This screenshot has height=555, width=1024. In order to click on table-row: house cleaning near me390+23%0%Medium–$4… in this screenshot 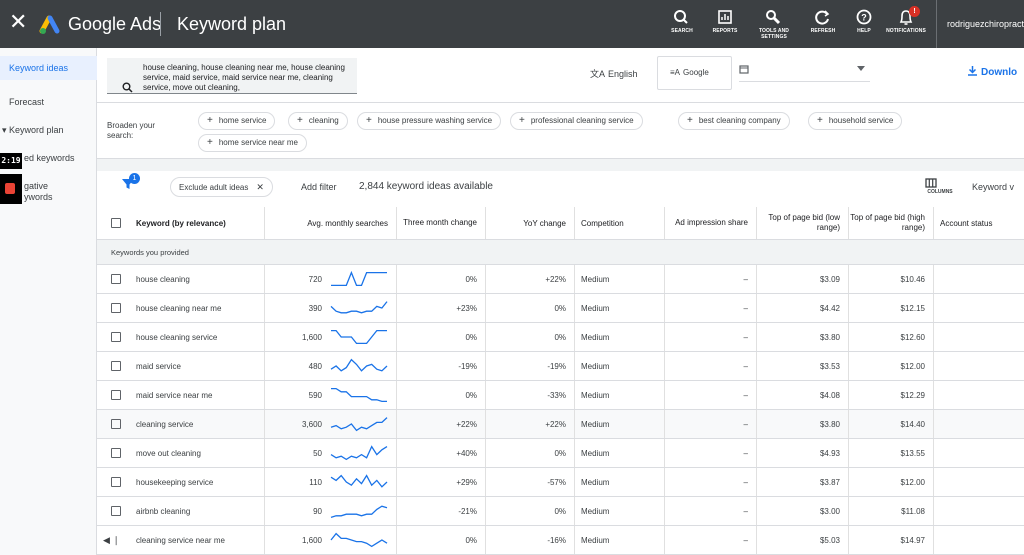, I will do `click(560, 308)`.